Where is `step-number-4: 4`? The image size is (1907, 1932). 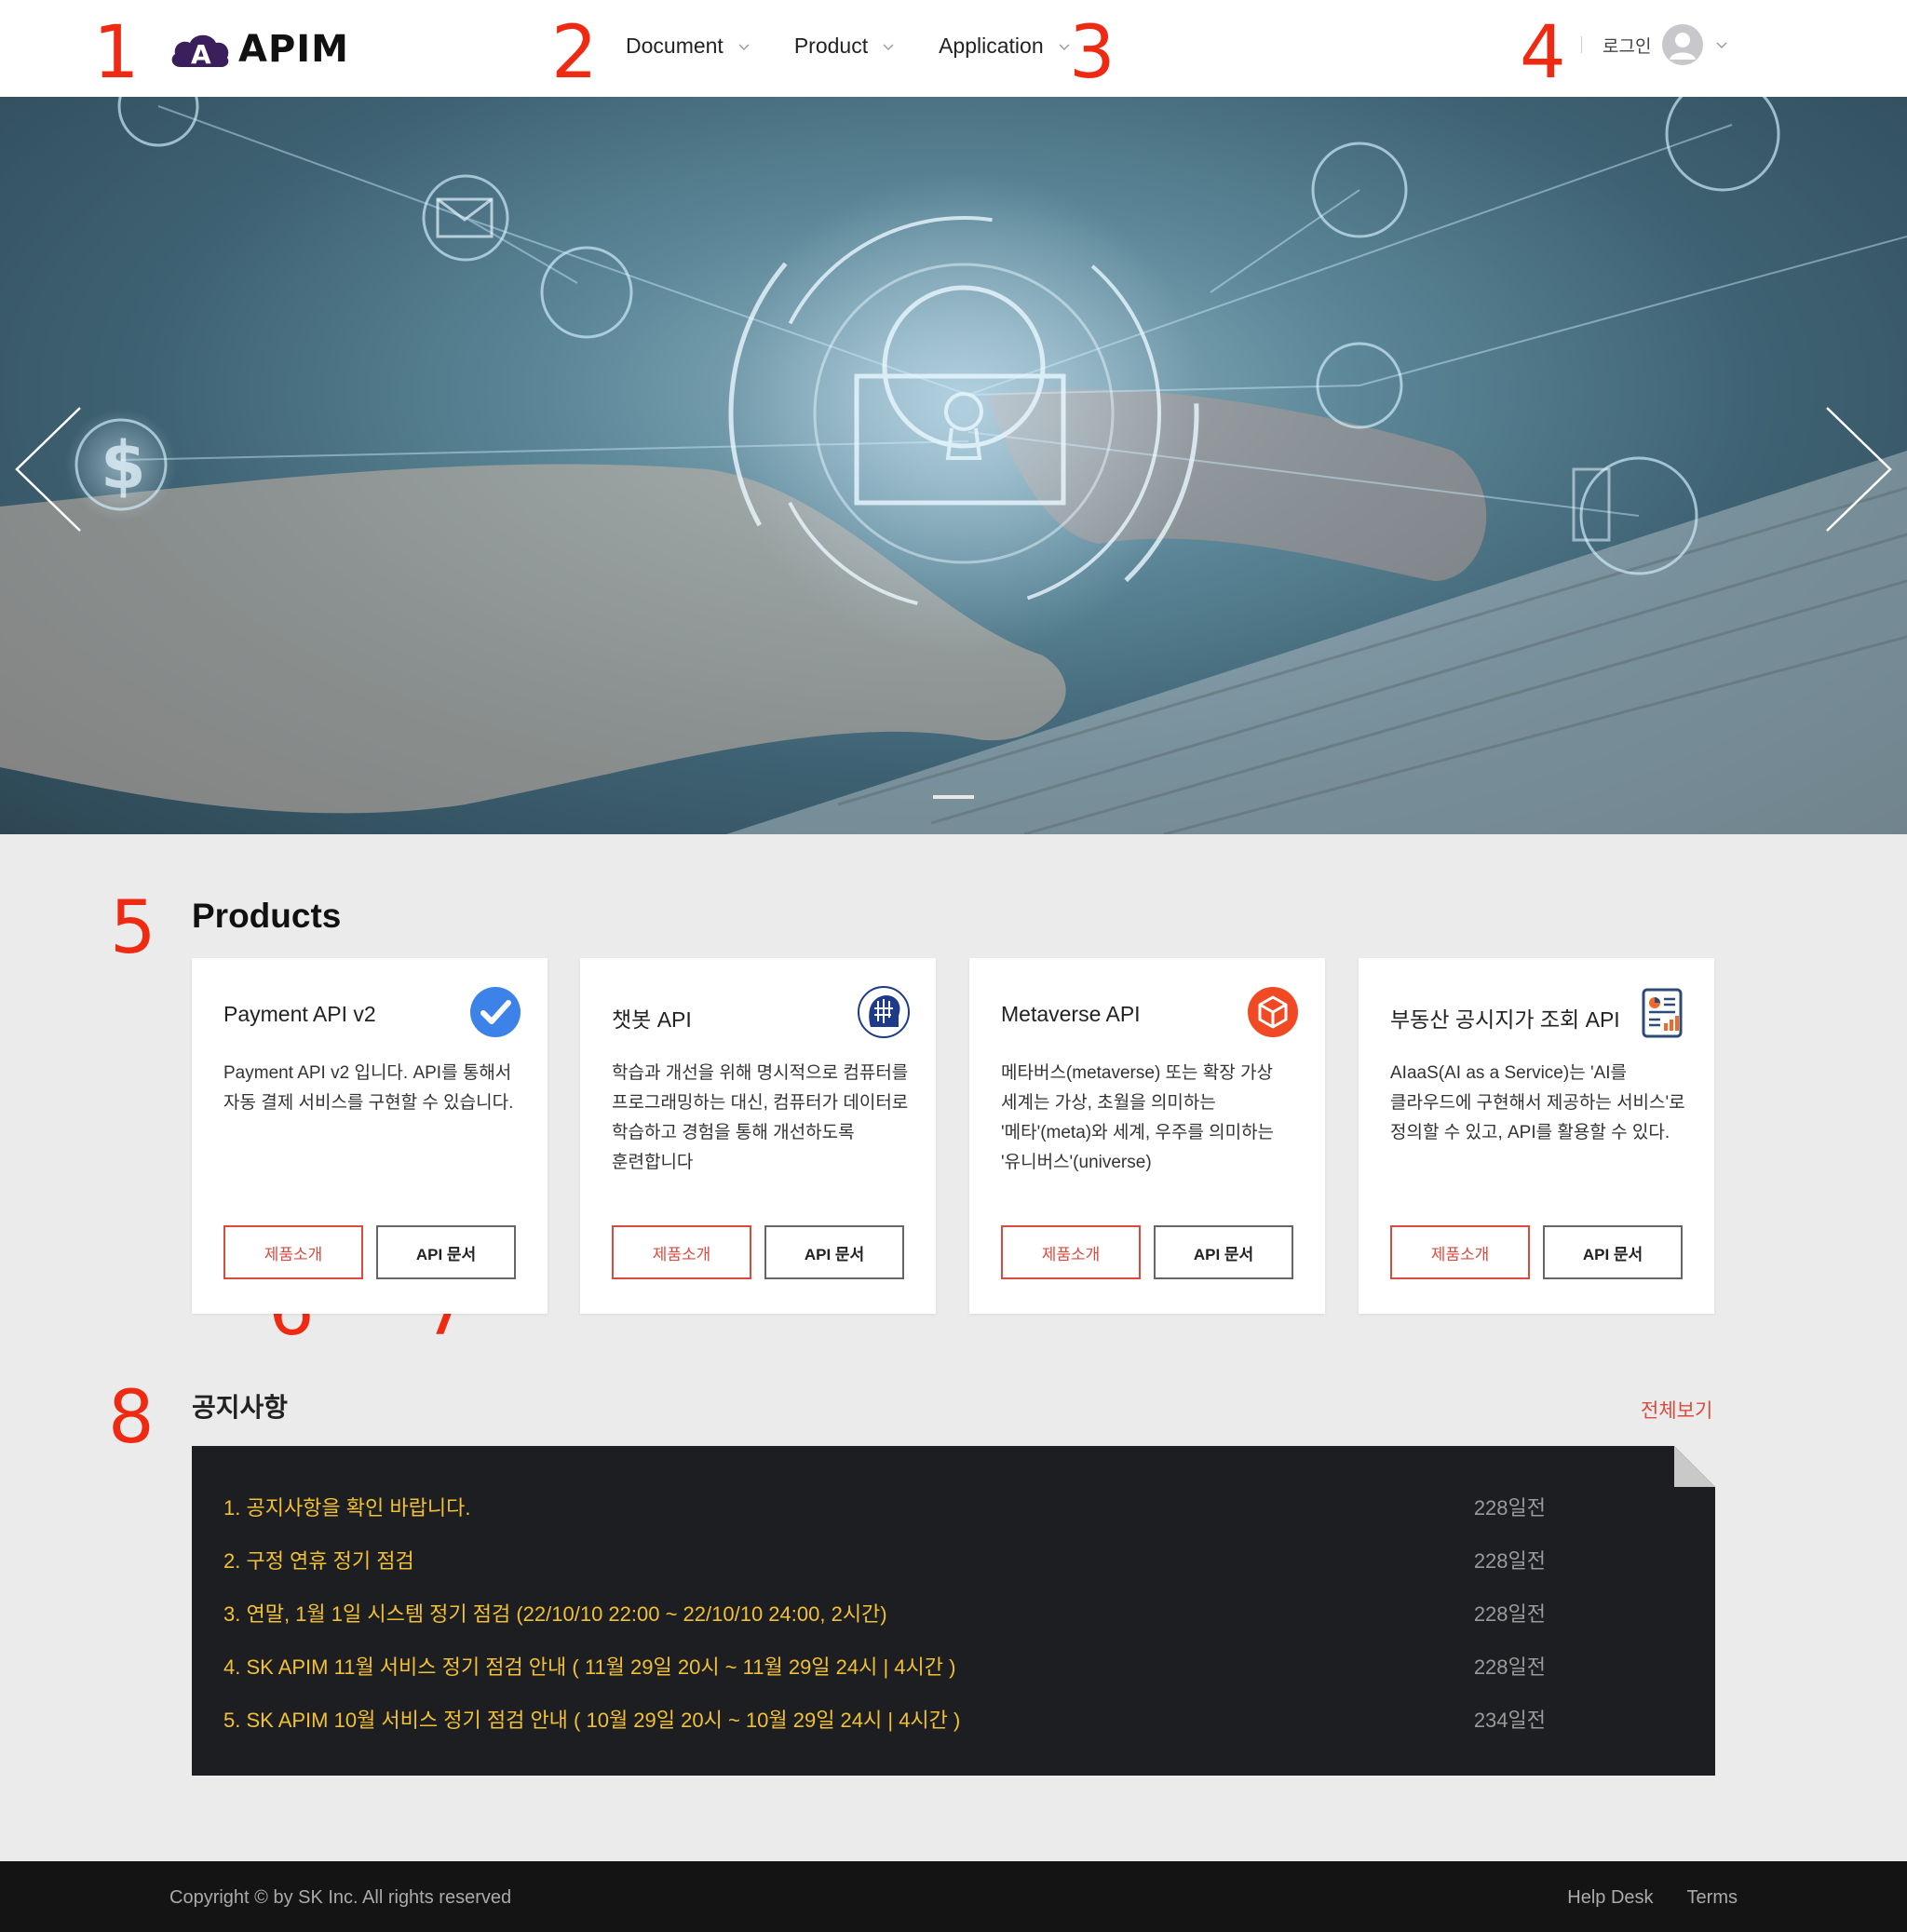 step-number-4: 4 is located at coordinates (1543, 53).